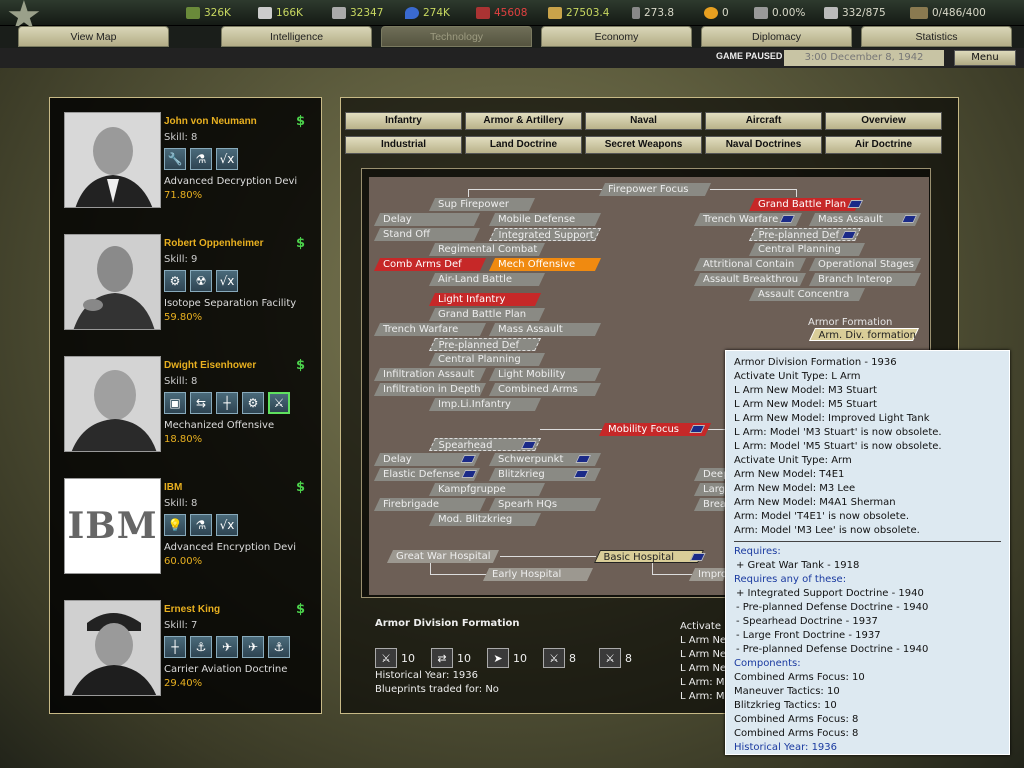 The height and width of the screenshot is (768, 1024). I want to click on tech-mobile-defense: Mobile Defense, so click(545, 219).